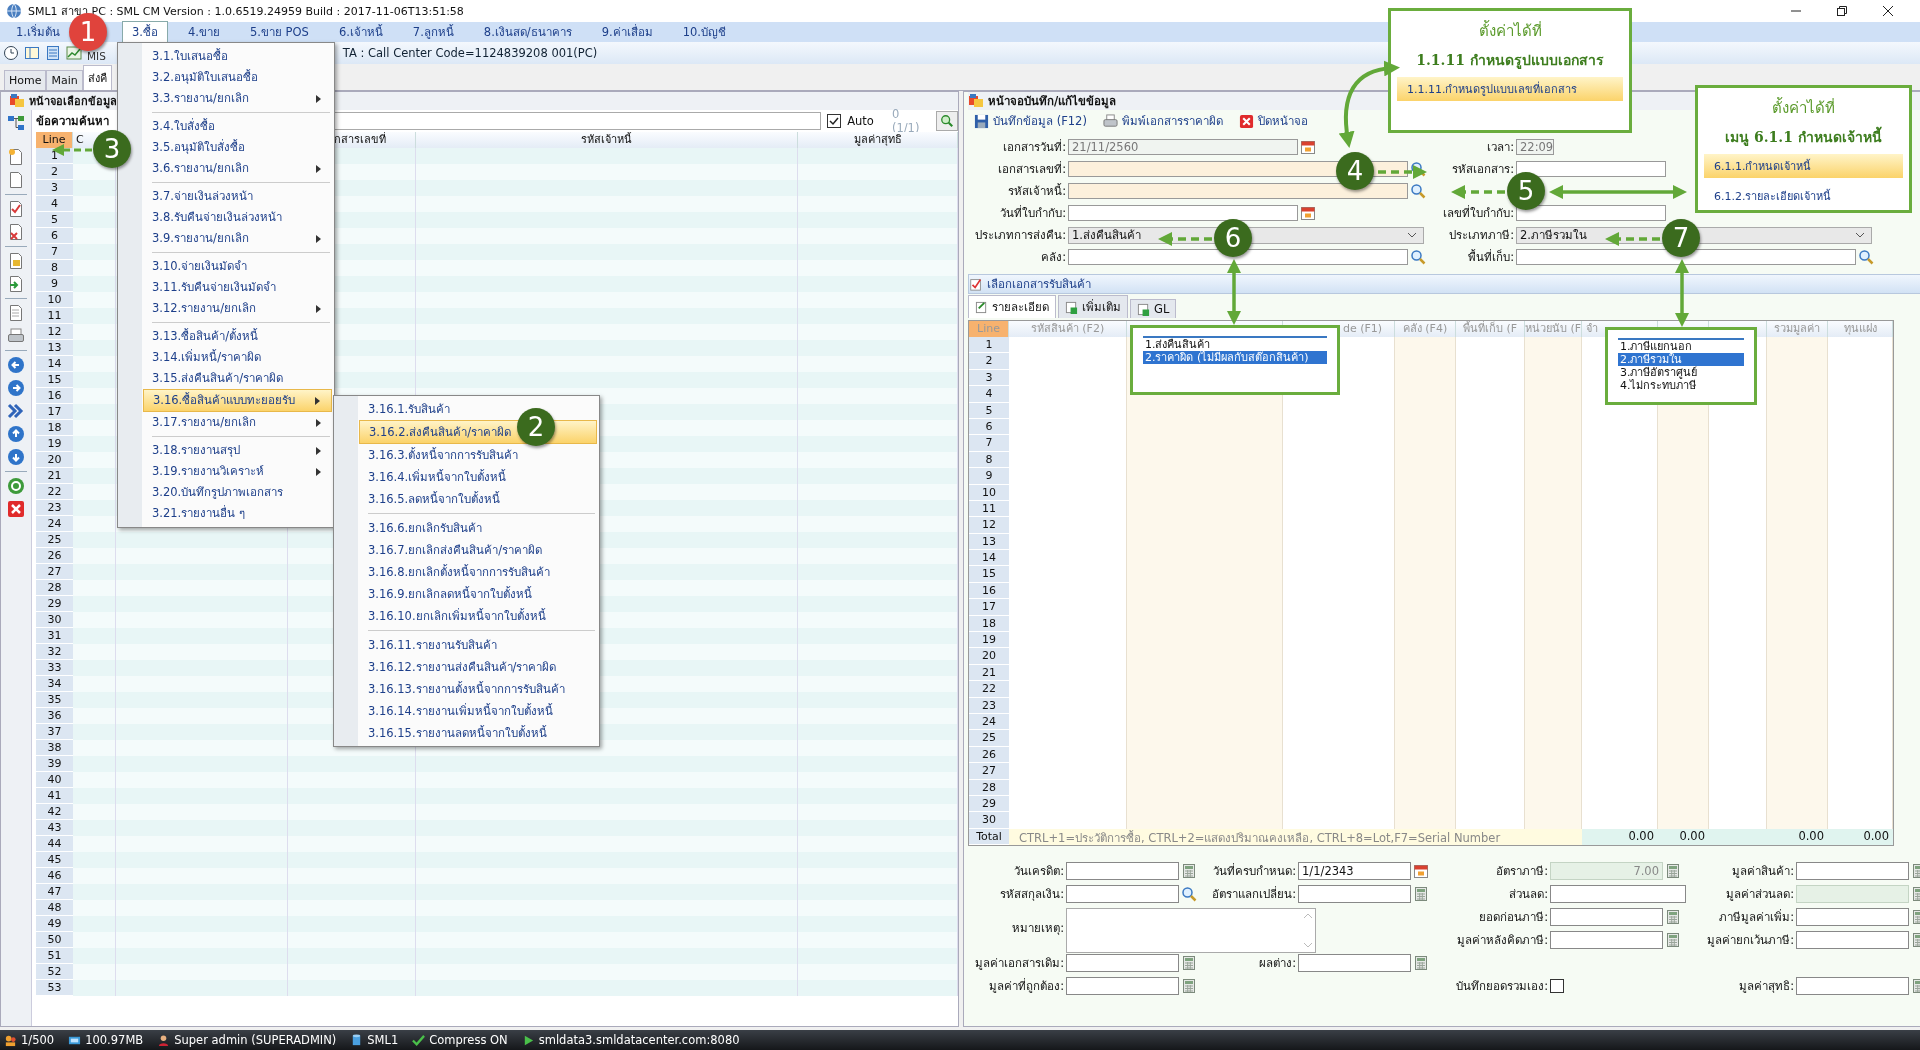 This screenshot has height=1050, width=1920. Describe the element at coordinates (237, 196) in the screenshot. I see `menu-item: 3.7.จ่ายเงินล่วงหน้า` at that location.